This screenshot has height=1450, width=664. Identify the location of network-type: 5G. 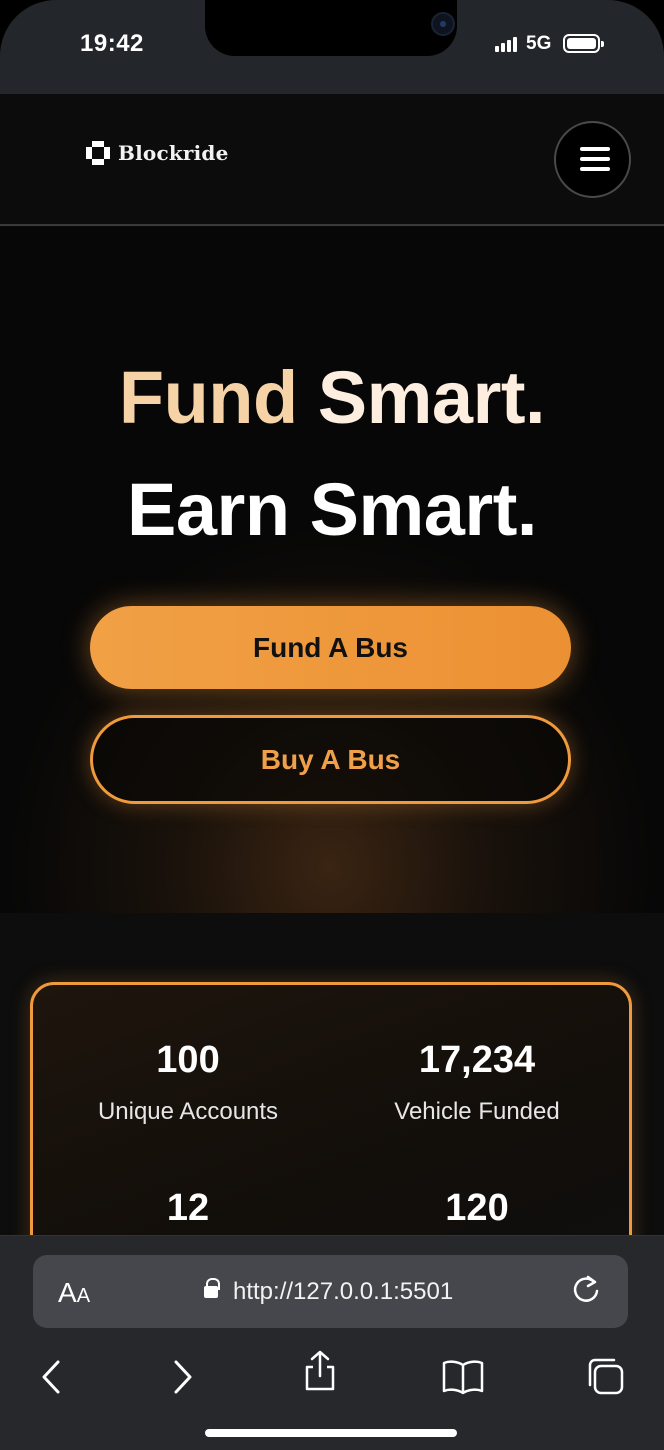
(539, 43).